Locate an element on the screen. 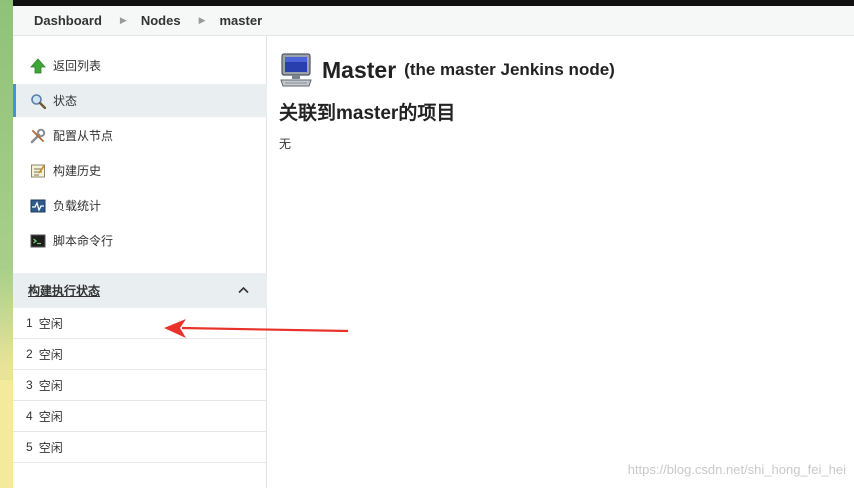 Image resolution: width=854 pixels, height=488 pixels. computer-icon is located at coordinates (296, 70).